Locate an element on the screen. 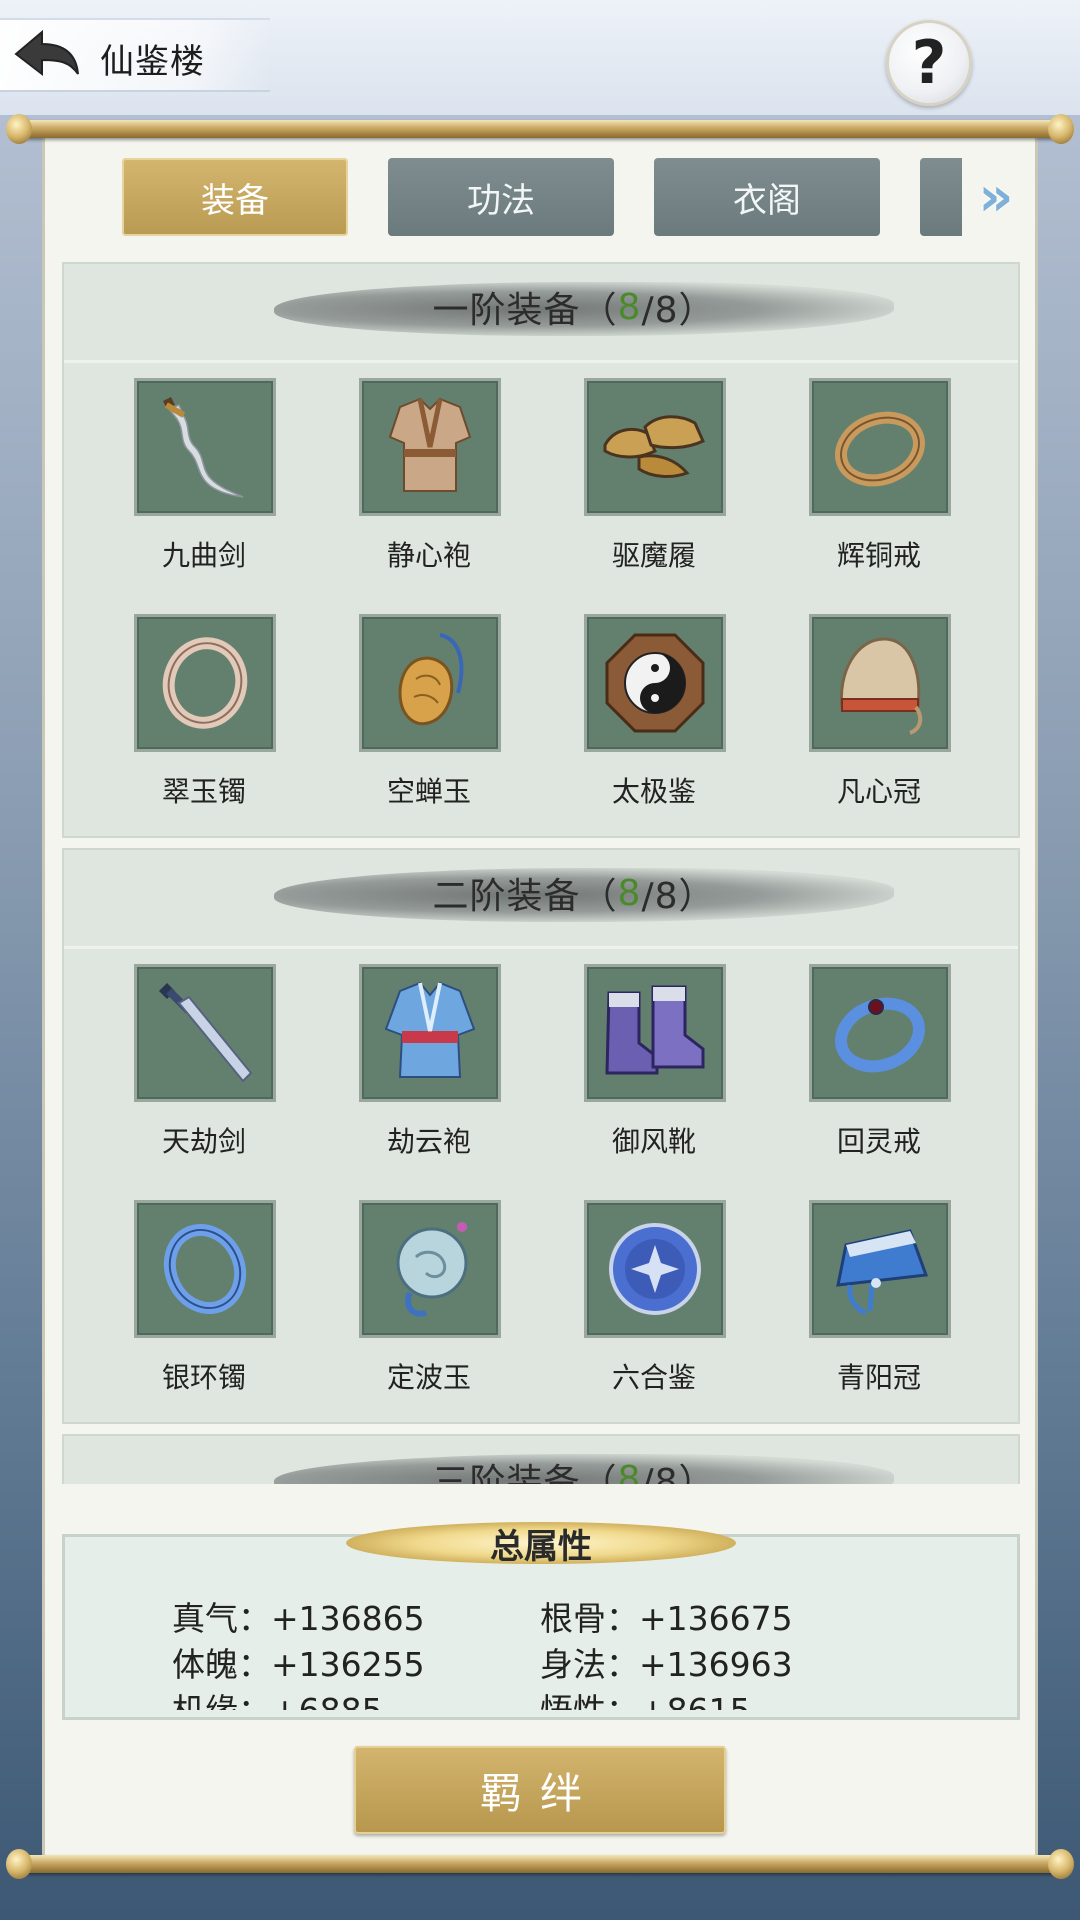 This screenshot has width=1080, height=1920. back-button is located at coordinates (47, 56).